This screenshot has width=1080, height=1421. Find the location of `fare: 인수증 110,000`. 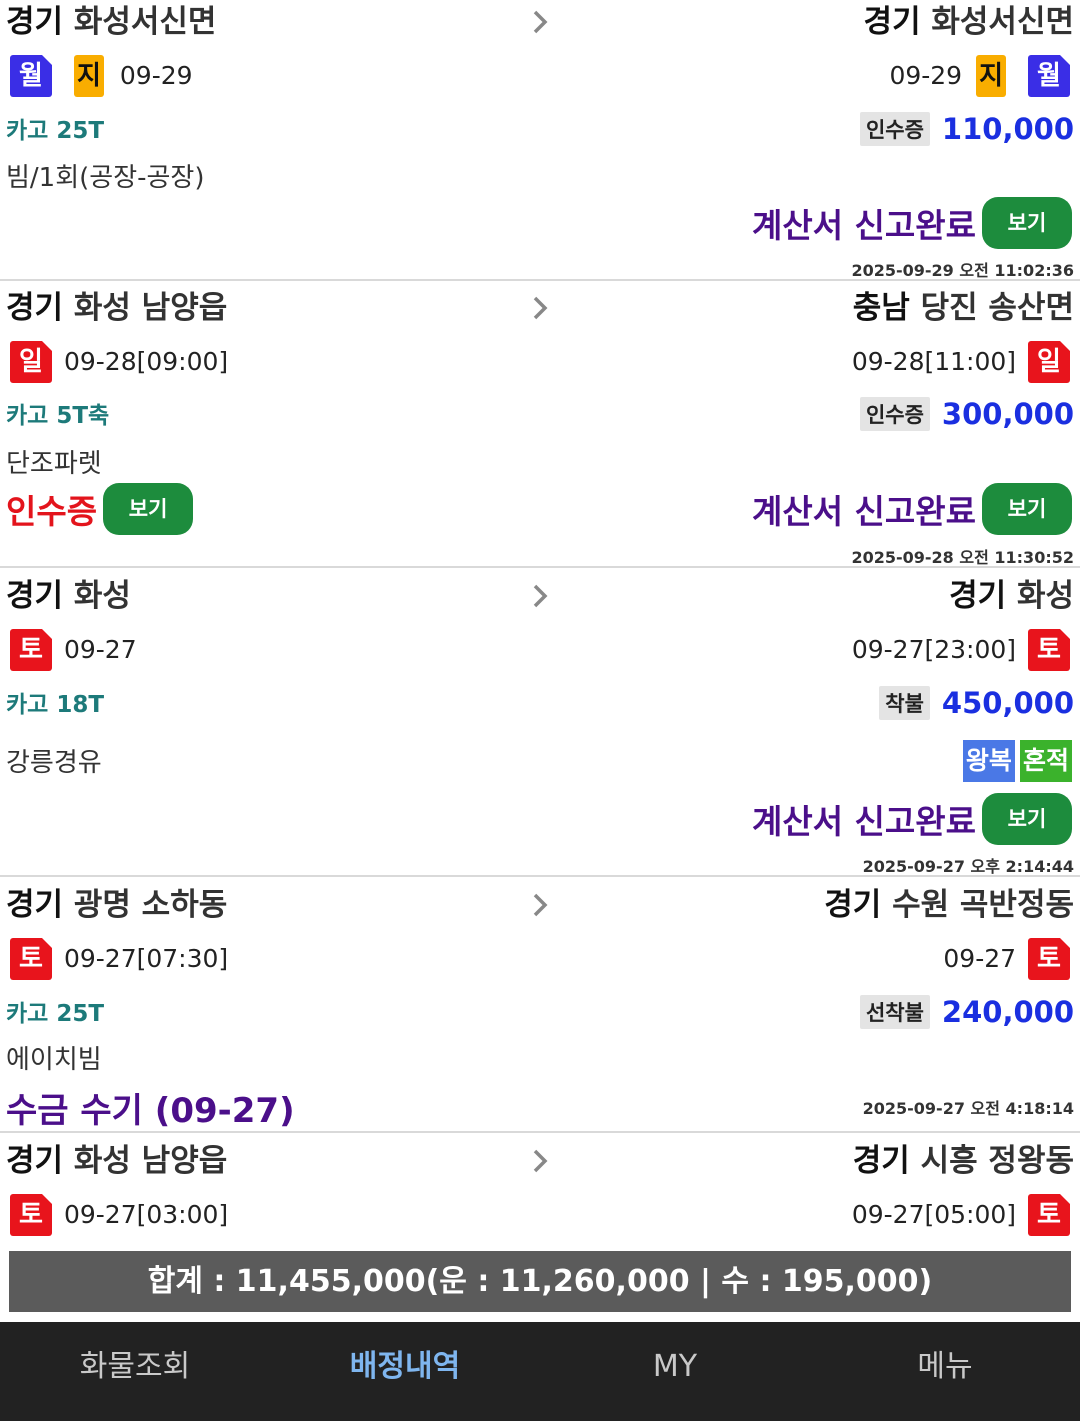

fare: 인수증 110,000 is located at coordinates (966, 129).